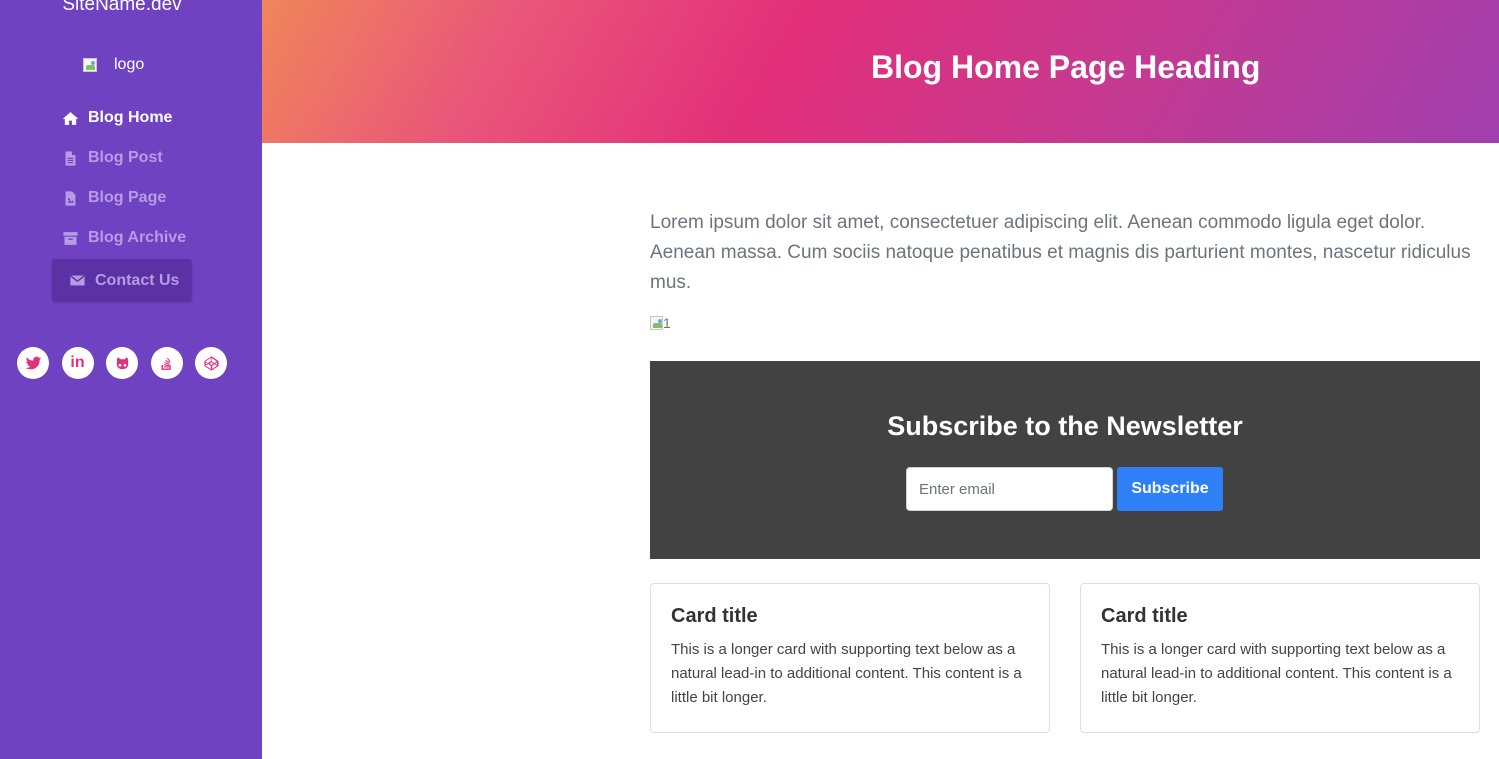 Image resolution: width=1499 pixels, height=759 pixels. What do you see at coordinates (127, 197) in the screenshot?
I see `nav-label: Blog Page` at bounding box center [127, 197].